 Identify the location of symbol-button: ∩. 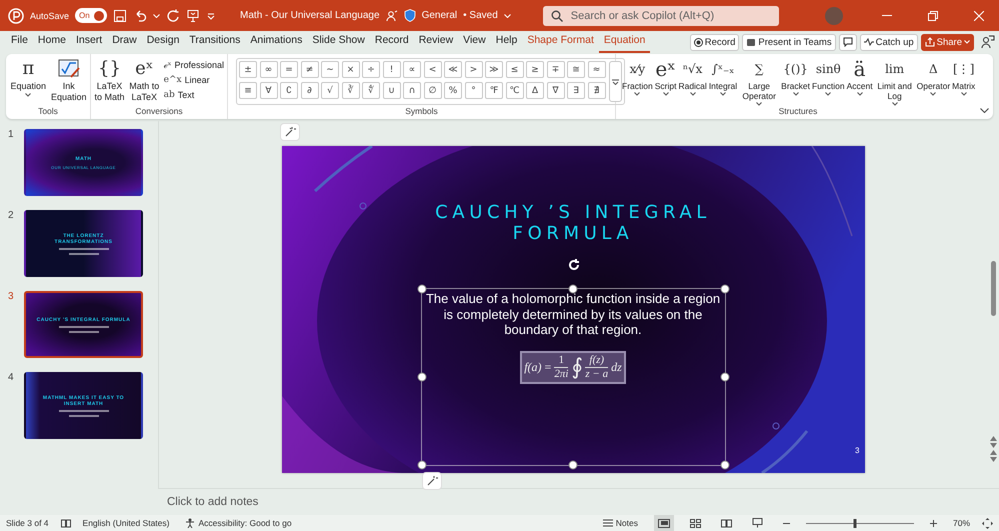
(412, 90).